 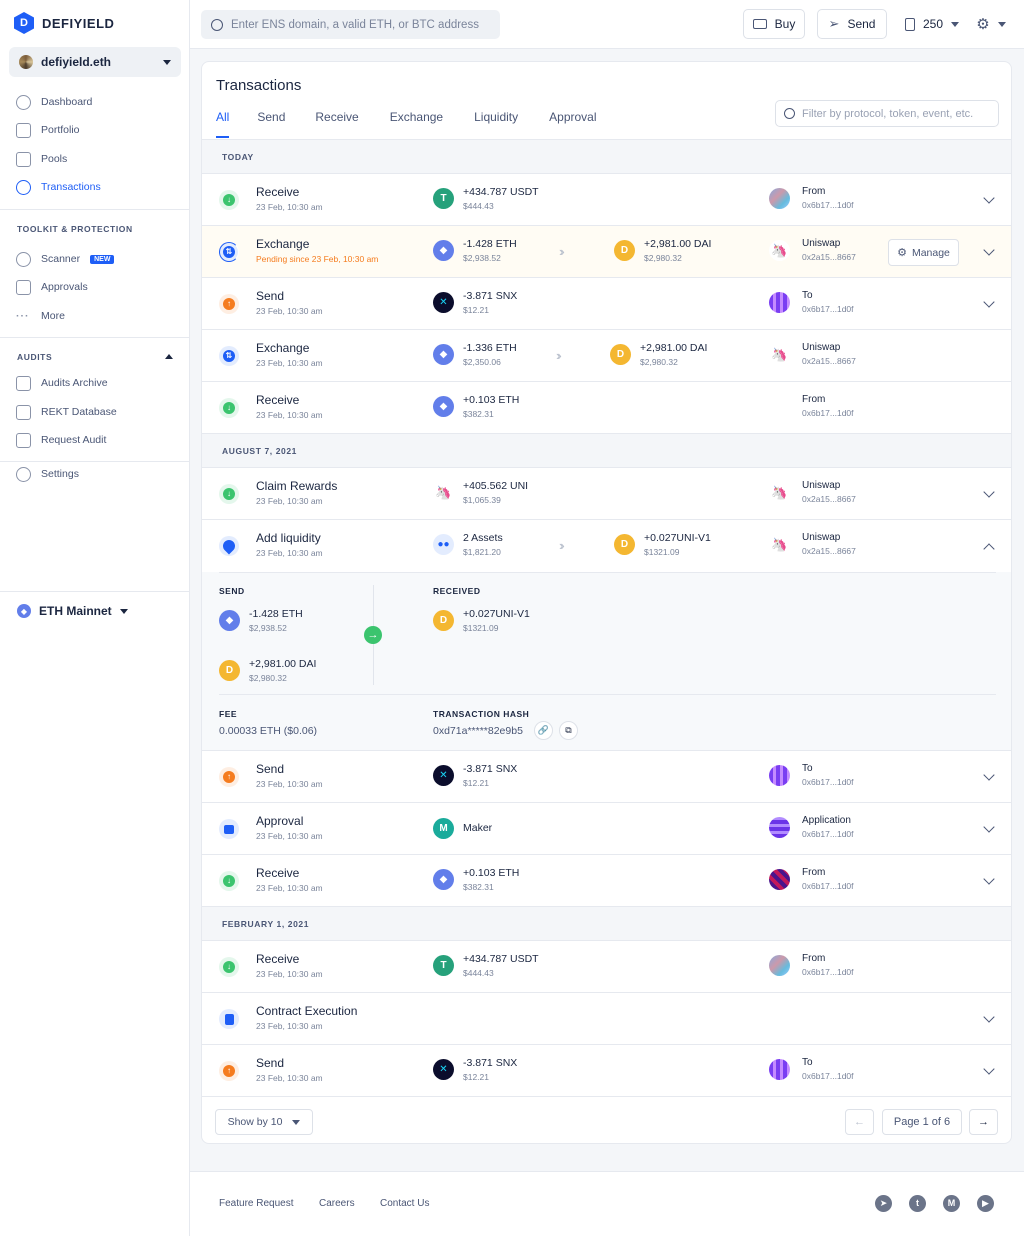 I want to click on network-selector: ◆ ETH Mainnet, so click(x=72, y=611).